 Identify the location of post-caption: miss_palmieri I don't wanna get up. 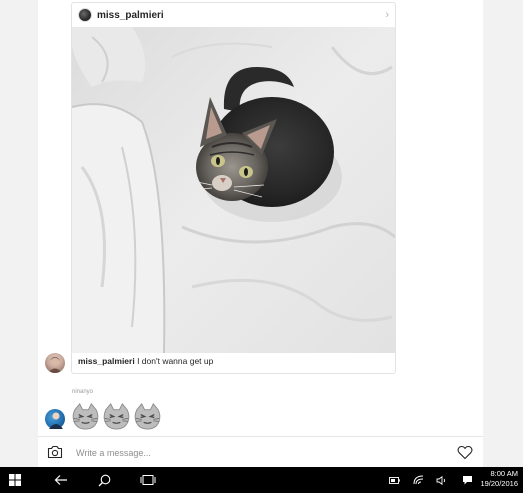
(145, 361).